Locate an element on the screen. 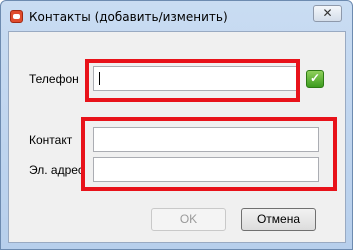 Image resolution: width=355 pixels, height=252 pixels. phone-label: Телефон is located at coordinates (54, 79).